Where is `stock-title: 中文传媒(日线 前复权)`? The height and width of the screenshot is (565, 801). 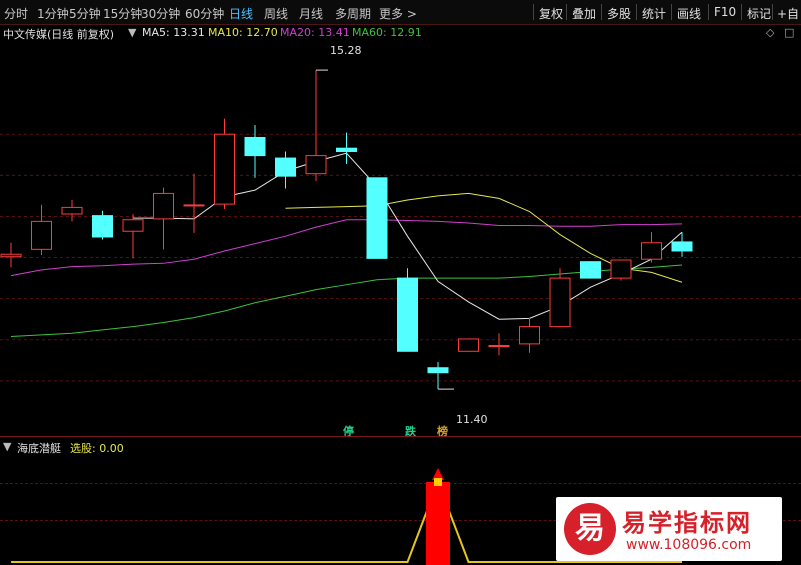
stock-title: 中文传媒(日线 前复权) is located at coordinates (59, 34).